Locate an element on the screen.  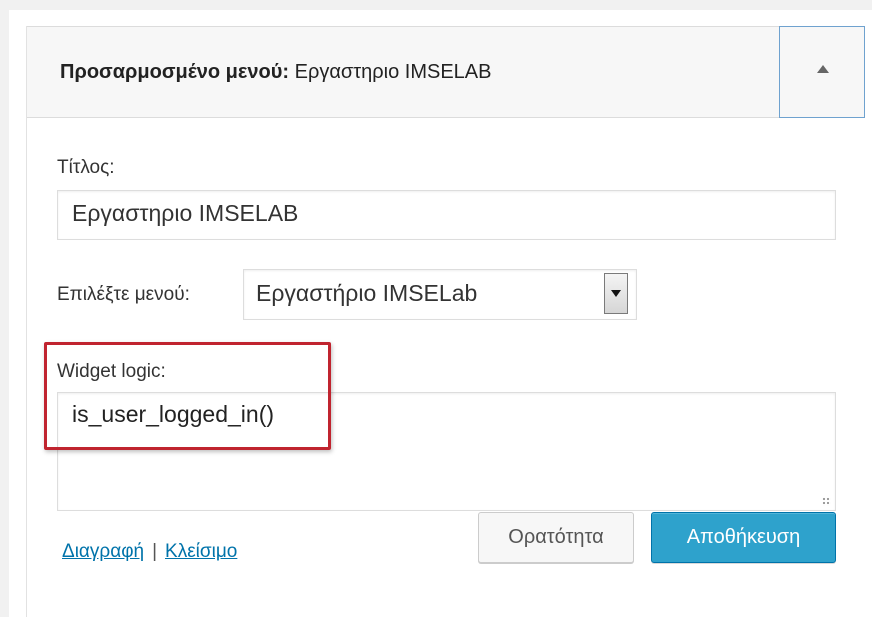
highlight-annotation is located at coordinates (187, 396).